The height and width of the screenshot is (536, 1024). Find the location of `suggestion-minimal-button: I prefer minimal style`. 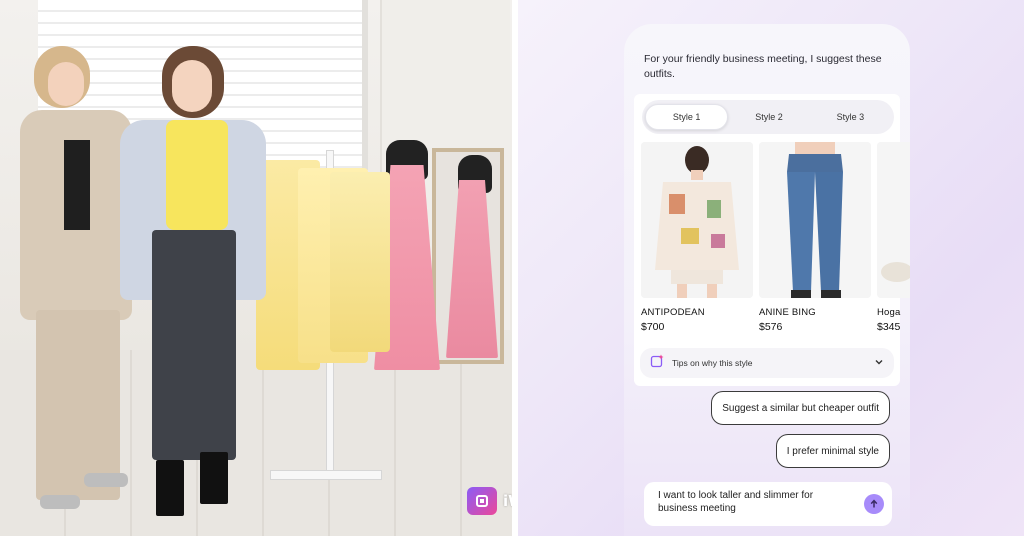

suggestion-minimal-button: I prefer minimal style is located at coordinates (832, 451).